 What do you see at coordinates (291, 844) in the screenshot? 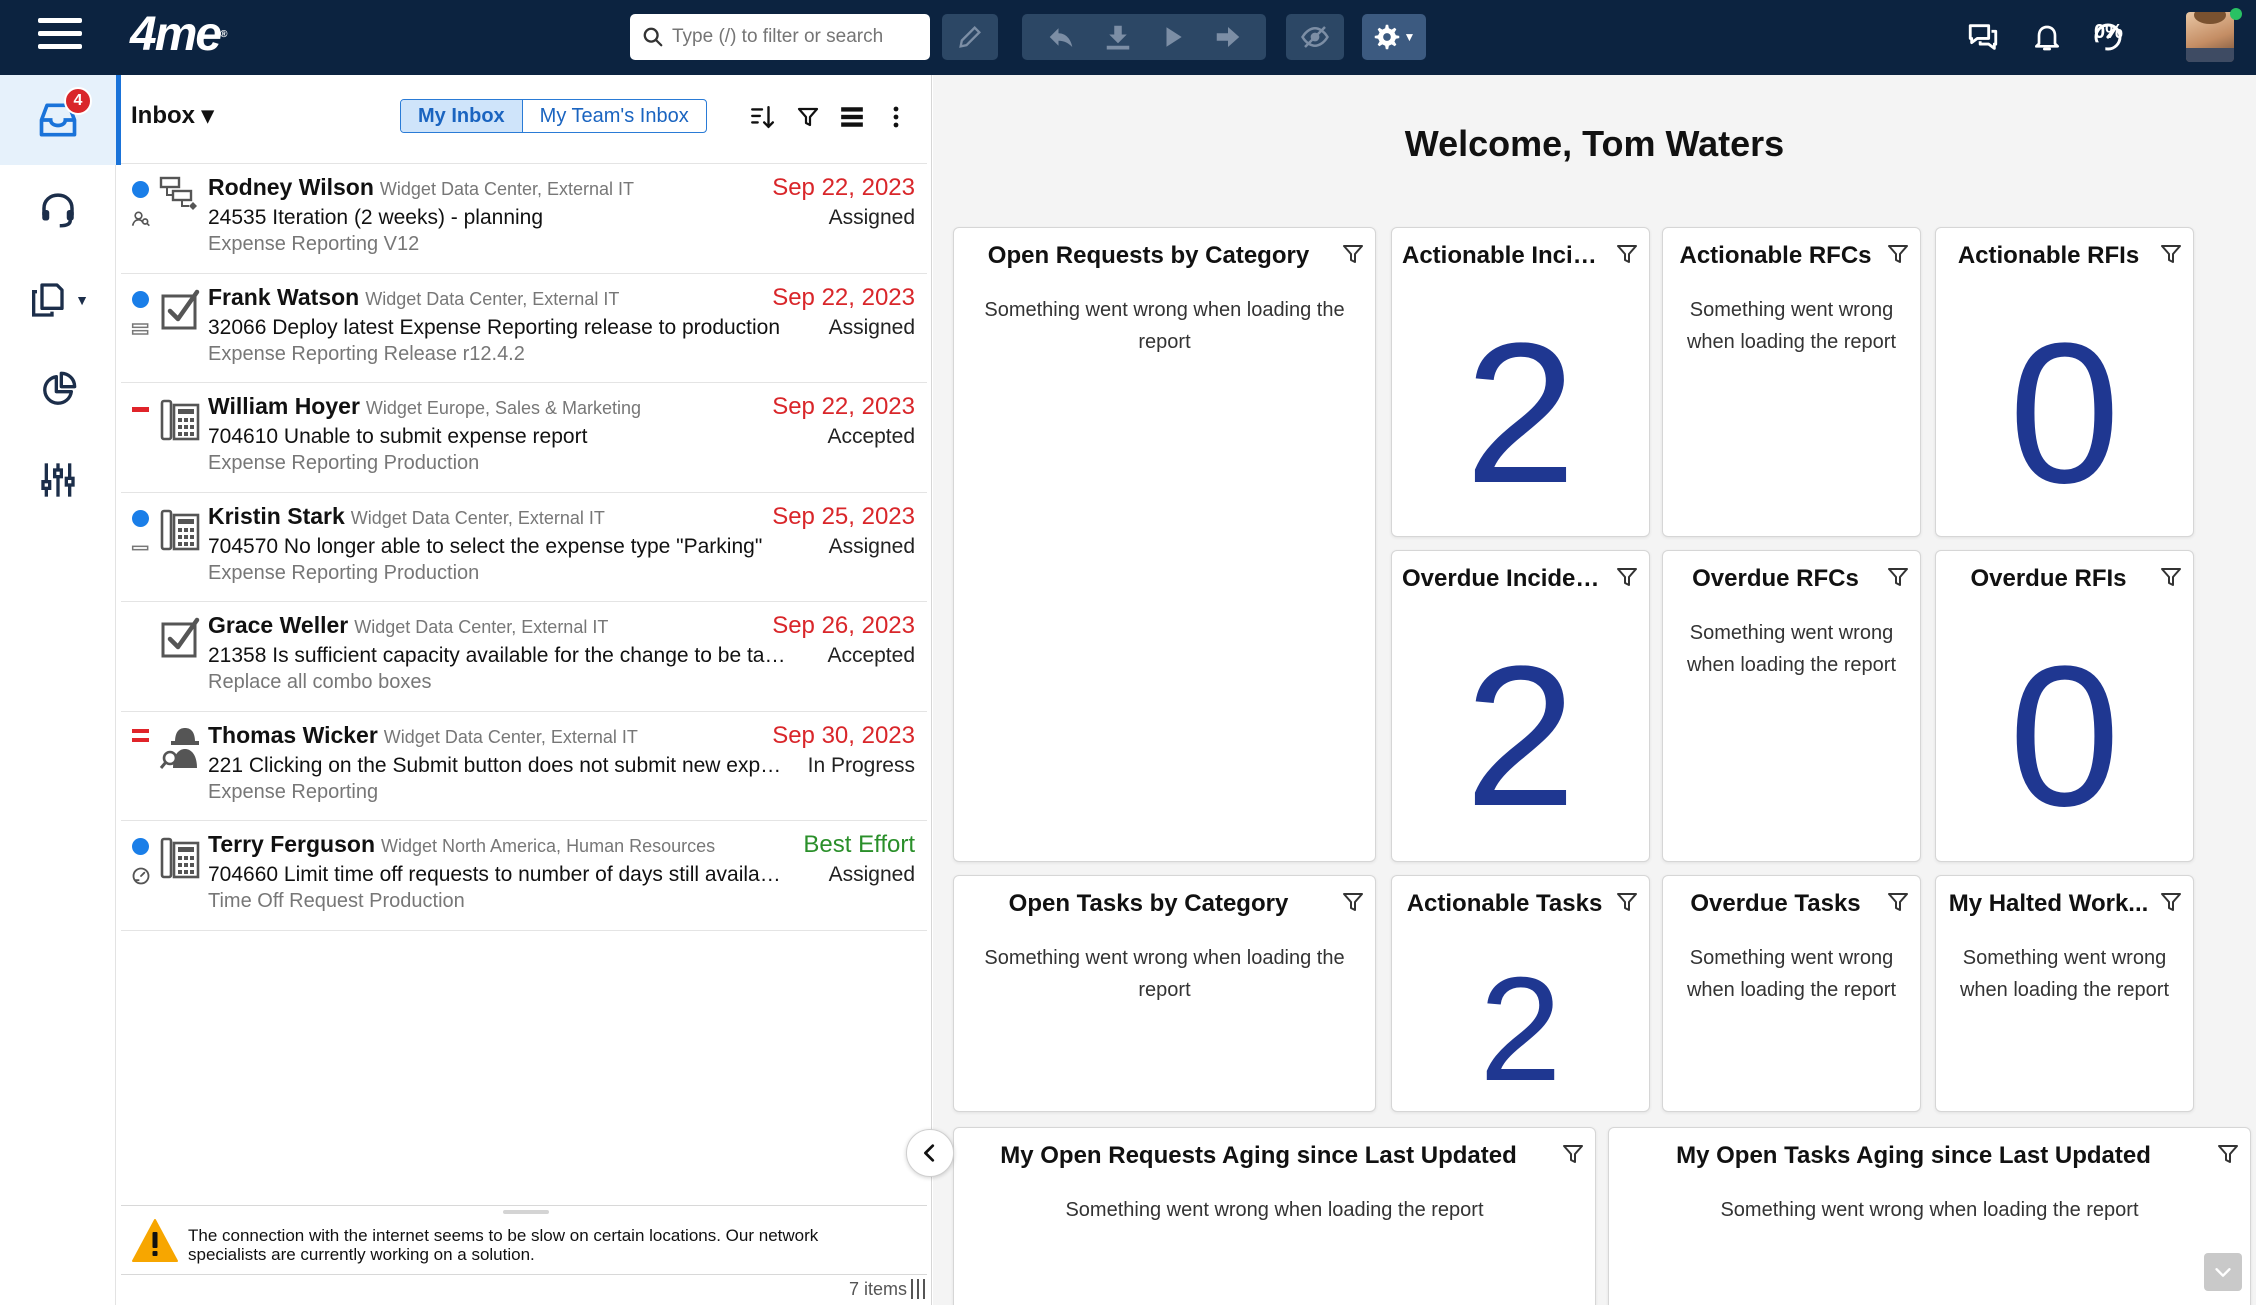
I see `requester-name: Terry Ferguson` at bounding box center [291, 844].